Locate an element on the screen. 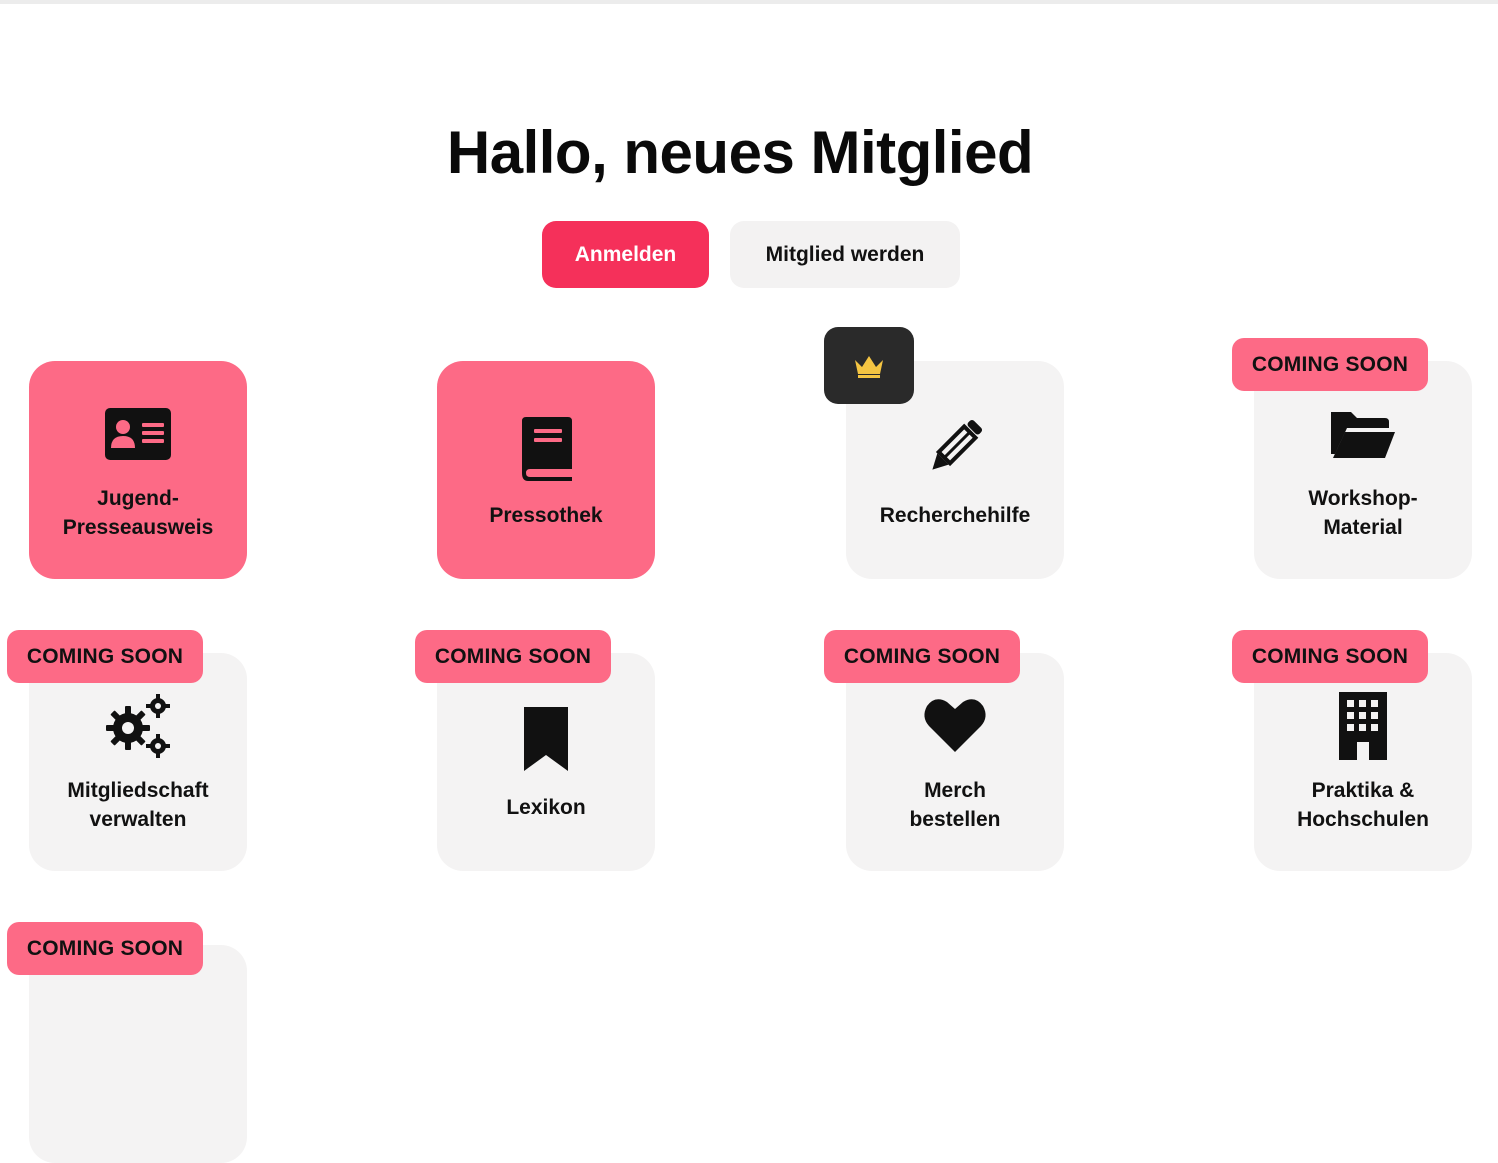  tile-label: Pressothek is located at coordinates (546, 515).